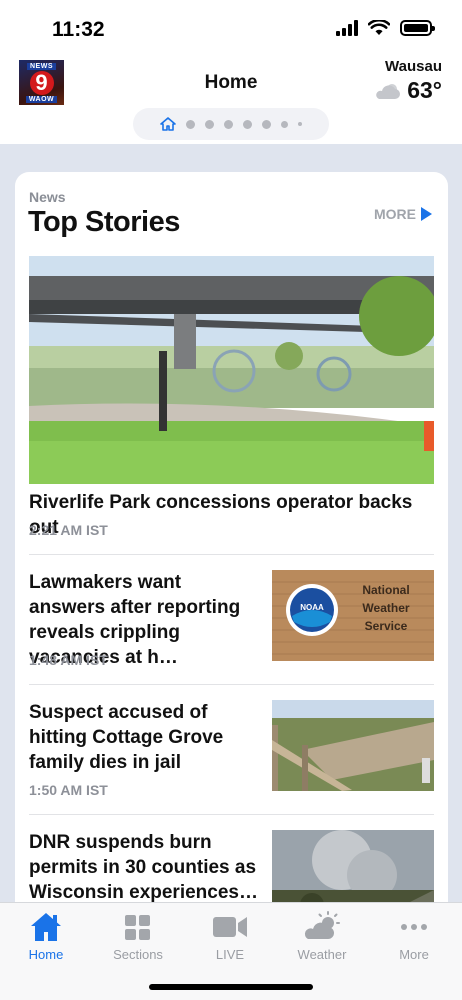 The height and width of the screenshot is (1000, 462). What do you see at coordinates (230, 927) in the screenshot?
I see `video-camera-icon` at bounding box center [230, 927].